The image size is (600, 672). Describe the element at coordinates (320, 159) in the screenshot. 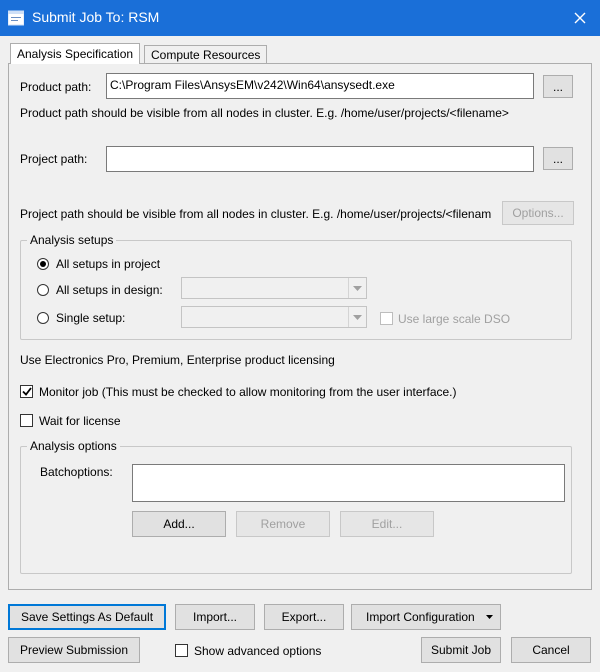

I see `project-path-input` at that location.